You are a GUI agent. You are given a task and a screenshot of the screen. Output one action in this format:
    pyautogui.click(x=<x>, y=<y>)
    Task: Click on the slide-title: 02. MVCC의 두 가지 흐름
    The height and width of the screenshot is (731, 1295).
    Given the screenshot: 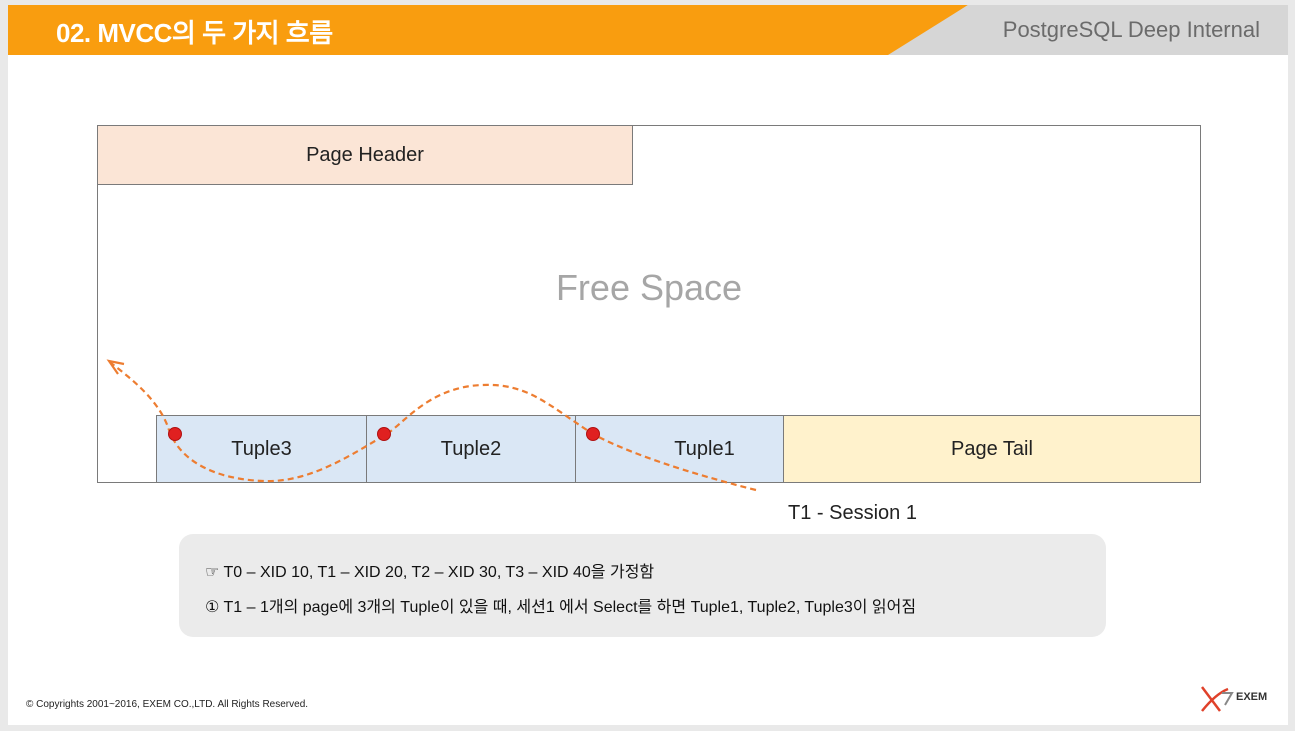 What is the action you would take?
    pyautogui.click(x=194, y=33)
    